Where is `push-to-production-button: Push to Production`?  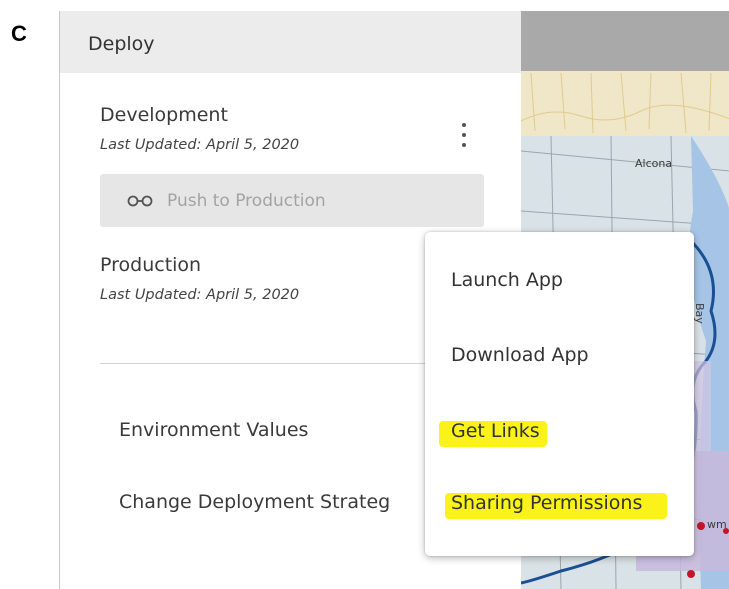
push-to-production-button: Push to Production is located at coordinates (292, 200).